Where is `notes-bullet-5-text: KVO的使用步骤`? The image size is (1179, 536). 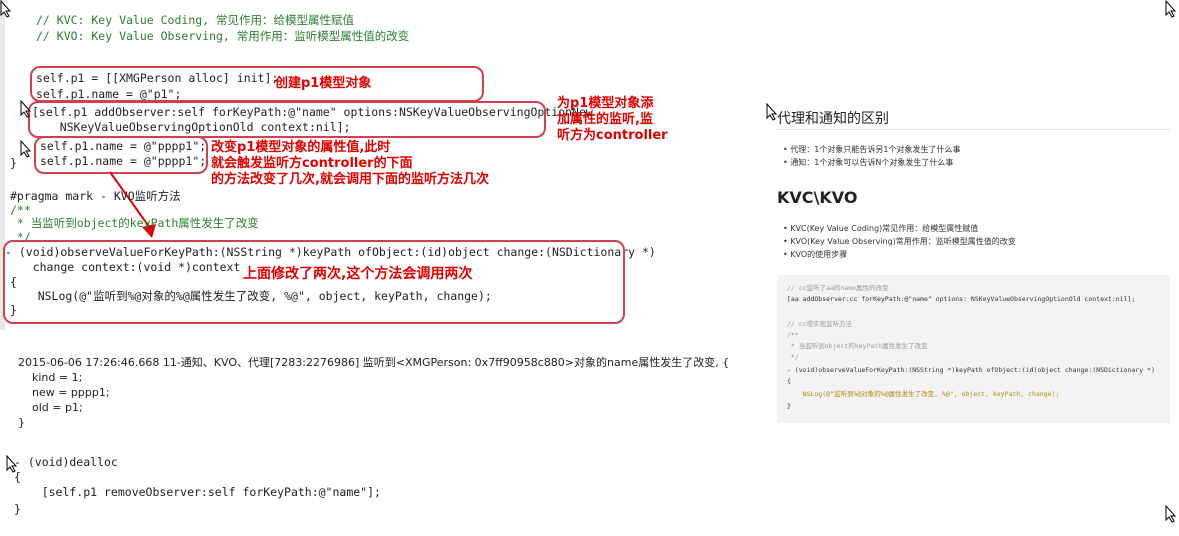
notes-bullet-5-text: KVO的使用步骤 is located at coordinates (819, 254).